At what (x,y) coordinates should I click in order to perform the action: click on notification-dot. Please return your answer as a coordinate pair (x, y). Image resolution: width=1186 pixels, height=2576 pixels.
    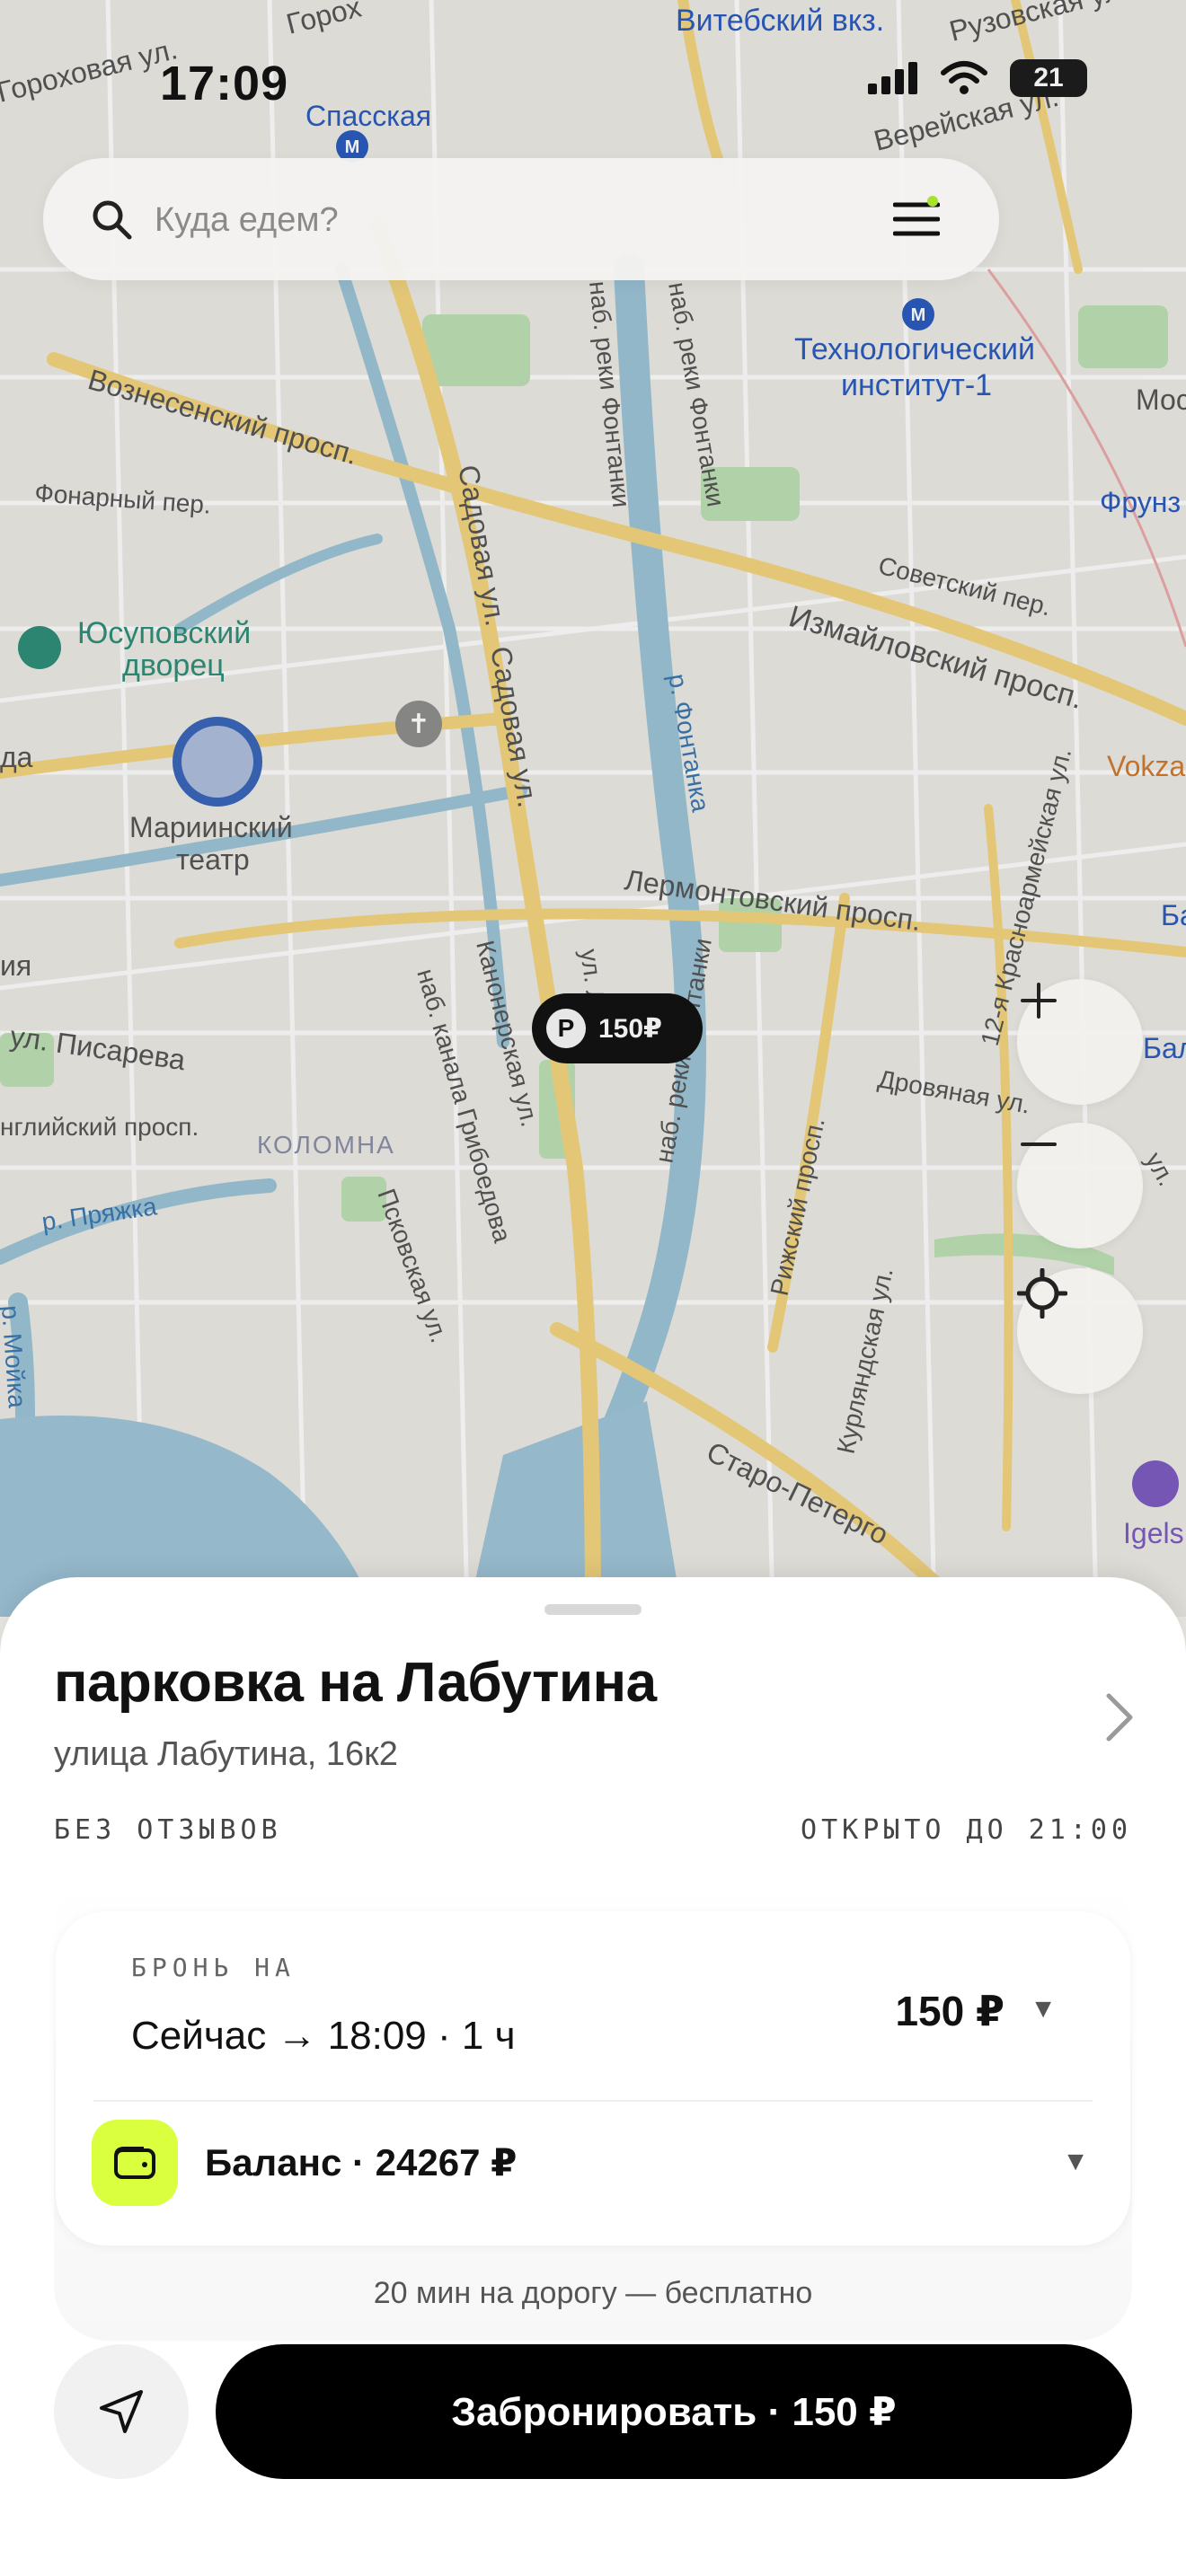
    Looking at the image, I should click on (932, 201).